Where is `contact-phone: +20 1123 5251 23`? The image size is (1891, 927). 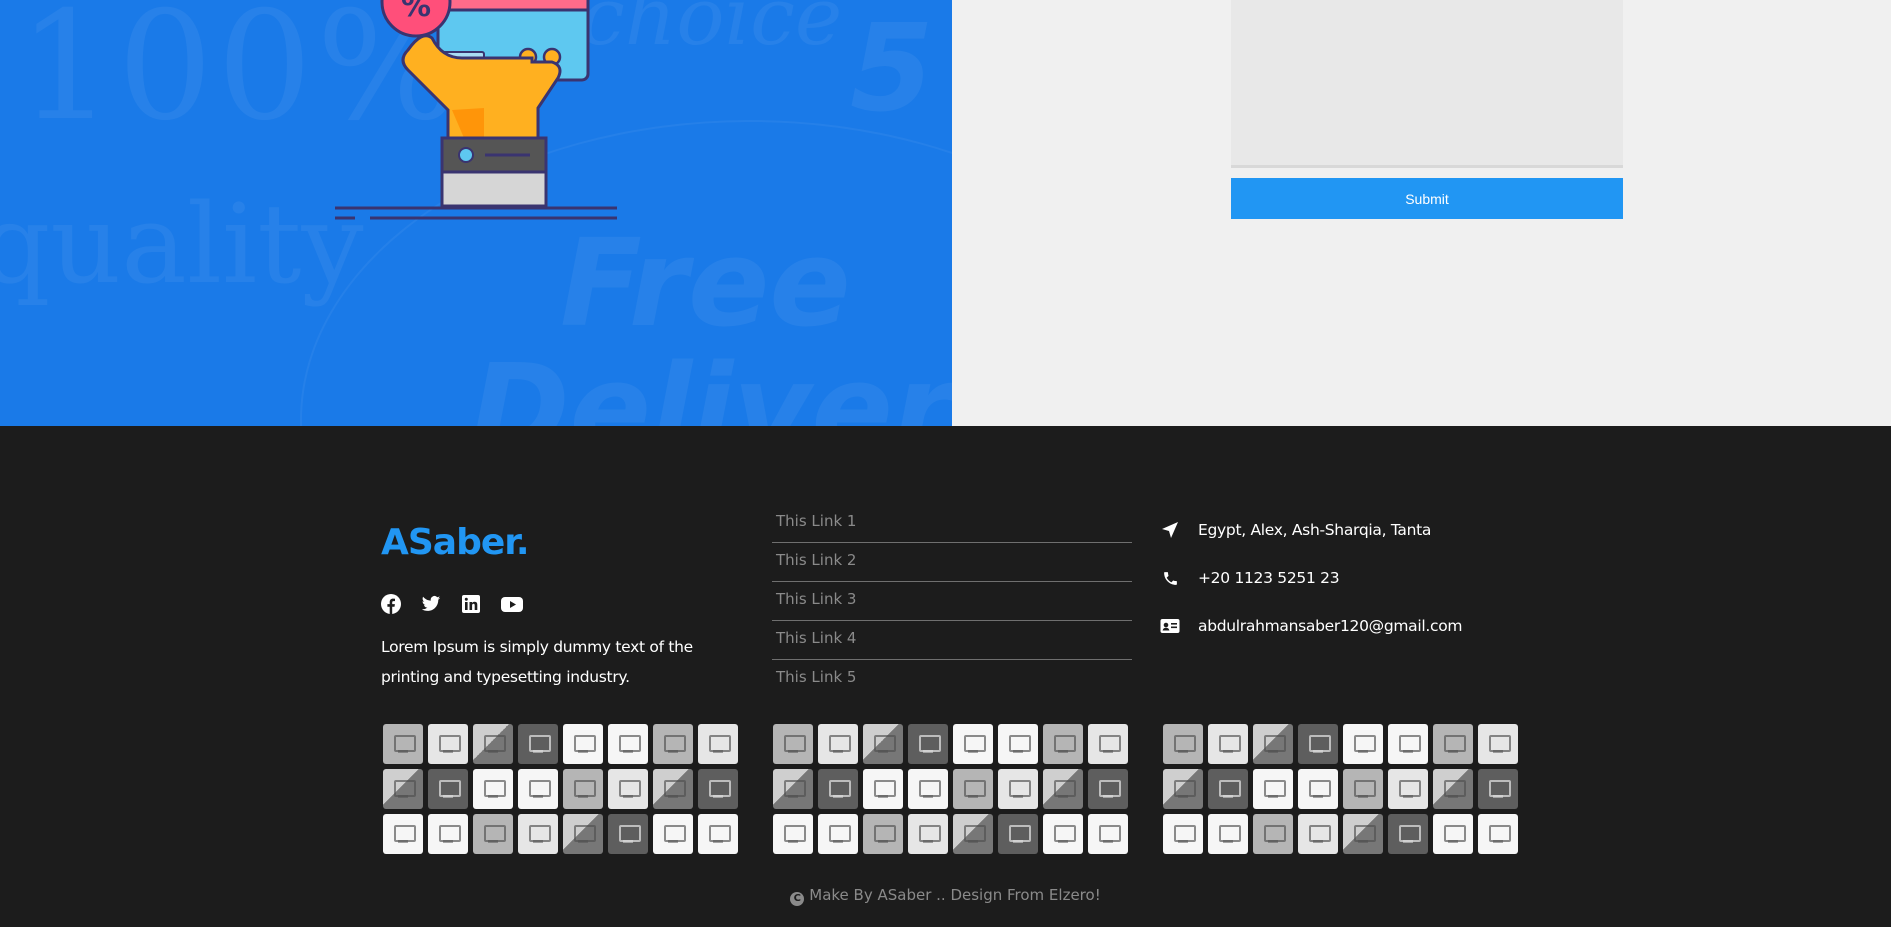
contact-phone: +20 1123 5251 23 is located at coordinates (1311, 578).